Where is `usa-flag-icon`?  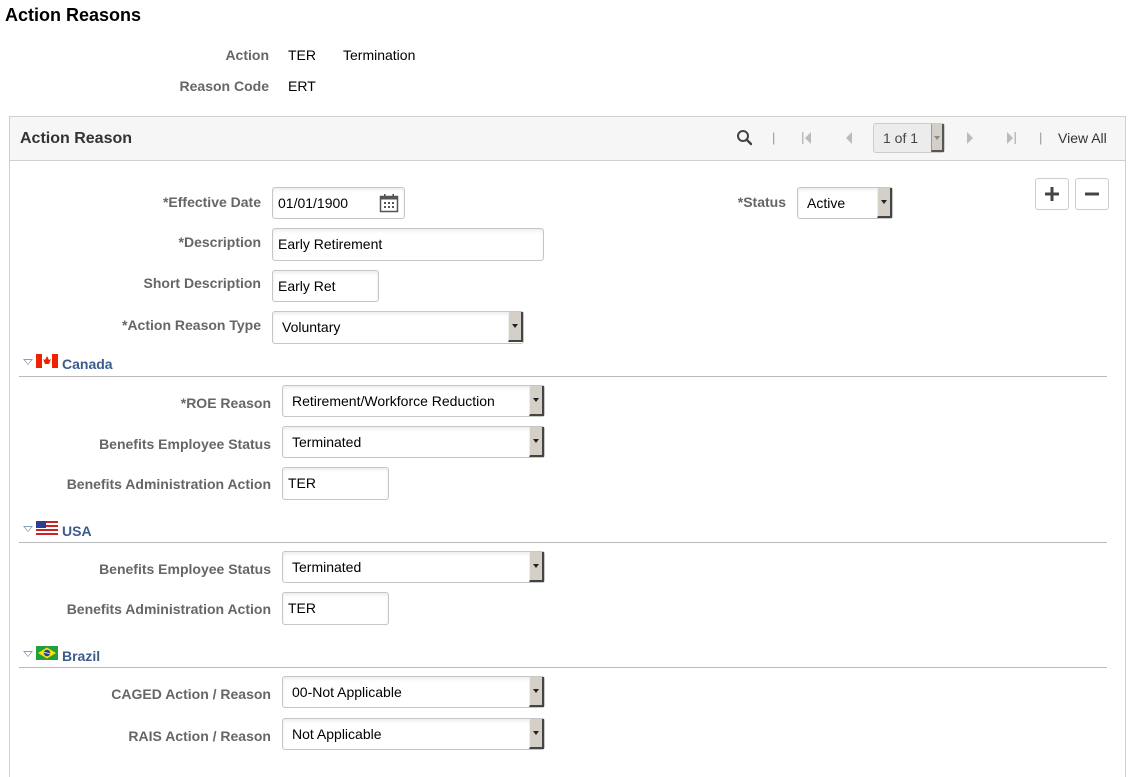 usa-flag-icon is located at coordinates (47, 528).